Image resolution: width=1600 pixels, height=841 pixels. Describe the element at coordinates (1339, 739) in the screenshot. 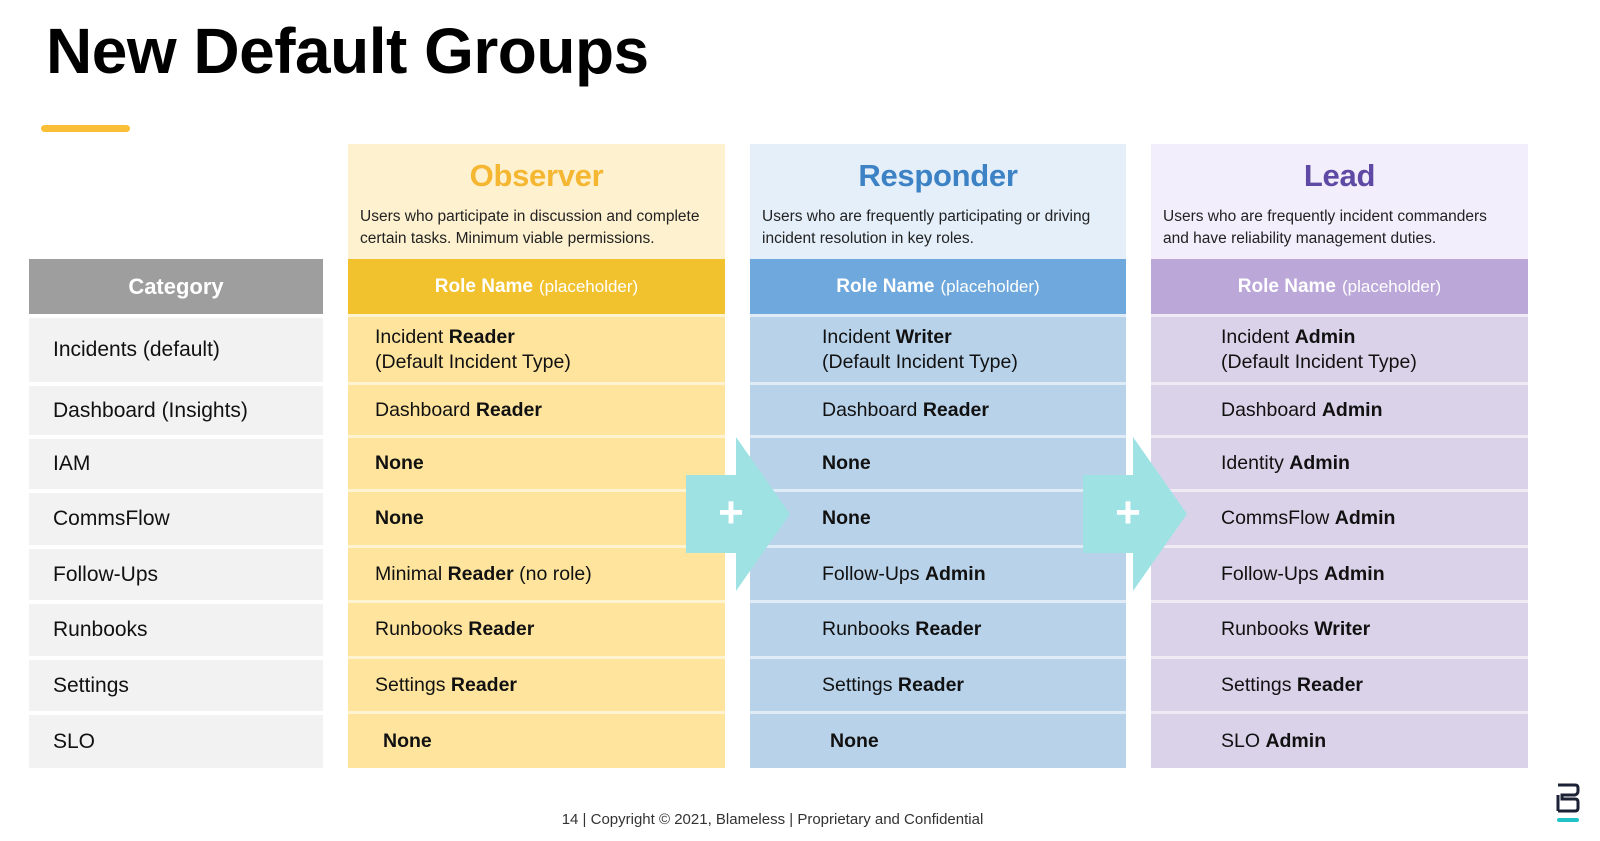

I see `permission-cell: SLO Admin` at that location.